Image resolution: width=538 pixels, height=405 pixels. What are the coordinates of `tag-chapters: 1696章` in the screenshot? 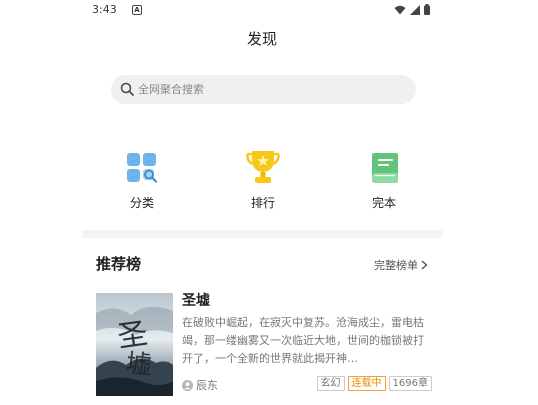 It's located at (410, 383).